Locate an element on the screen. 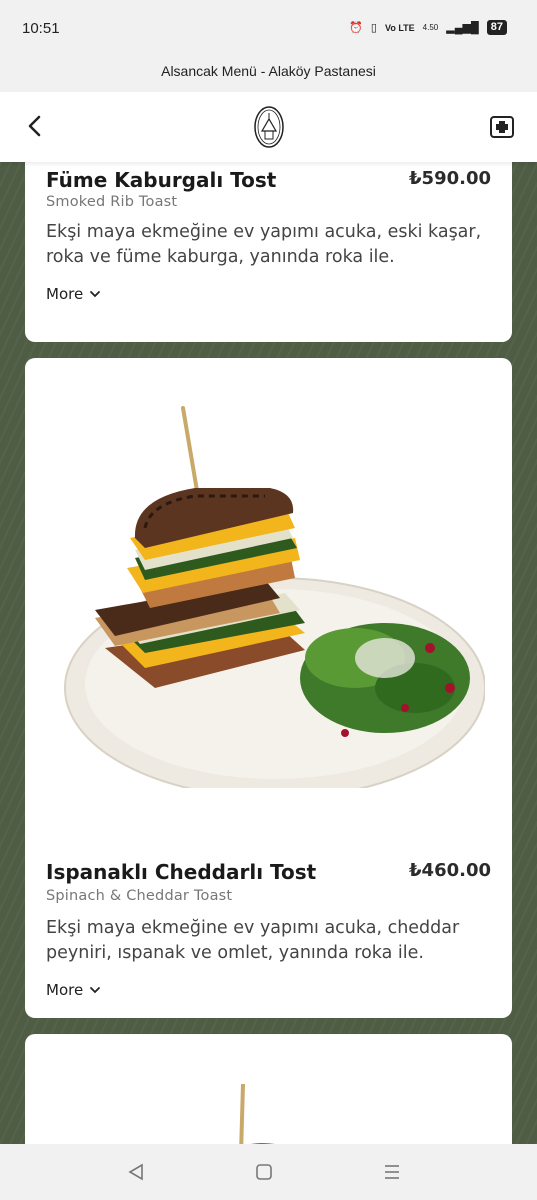  menu-item-card is located at coordinates (268, 1089).